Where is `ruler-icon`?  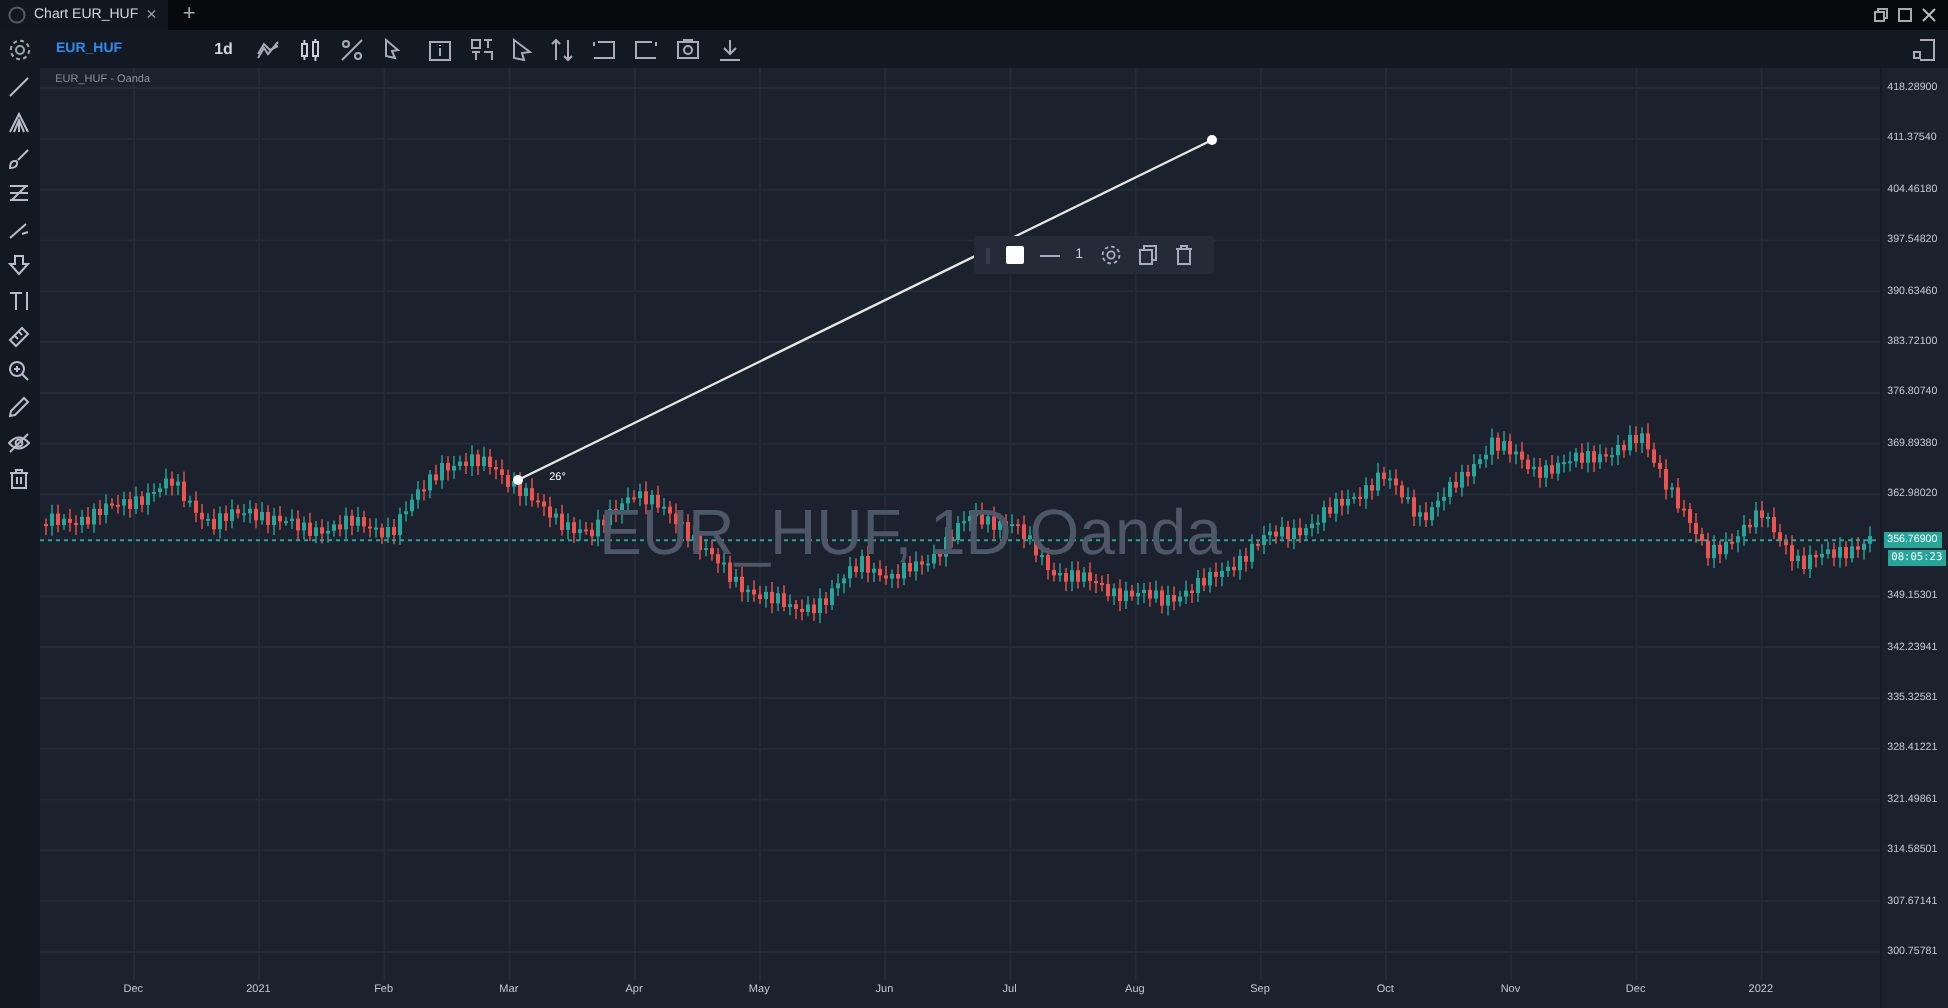
ruler-icon is located at coordinates (19, 336).